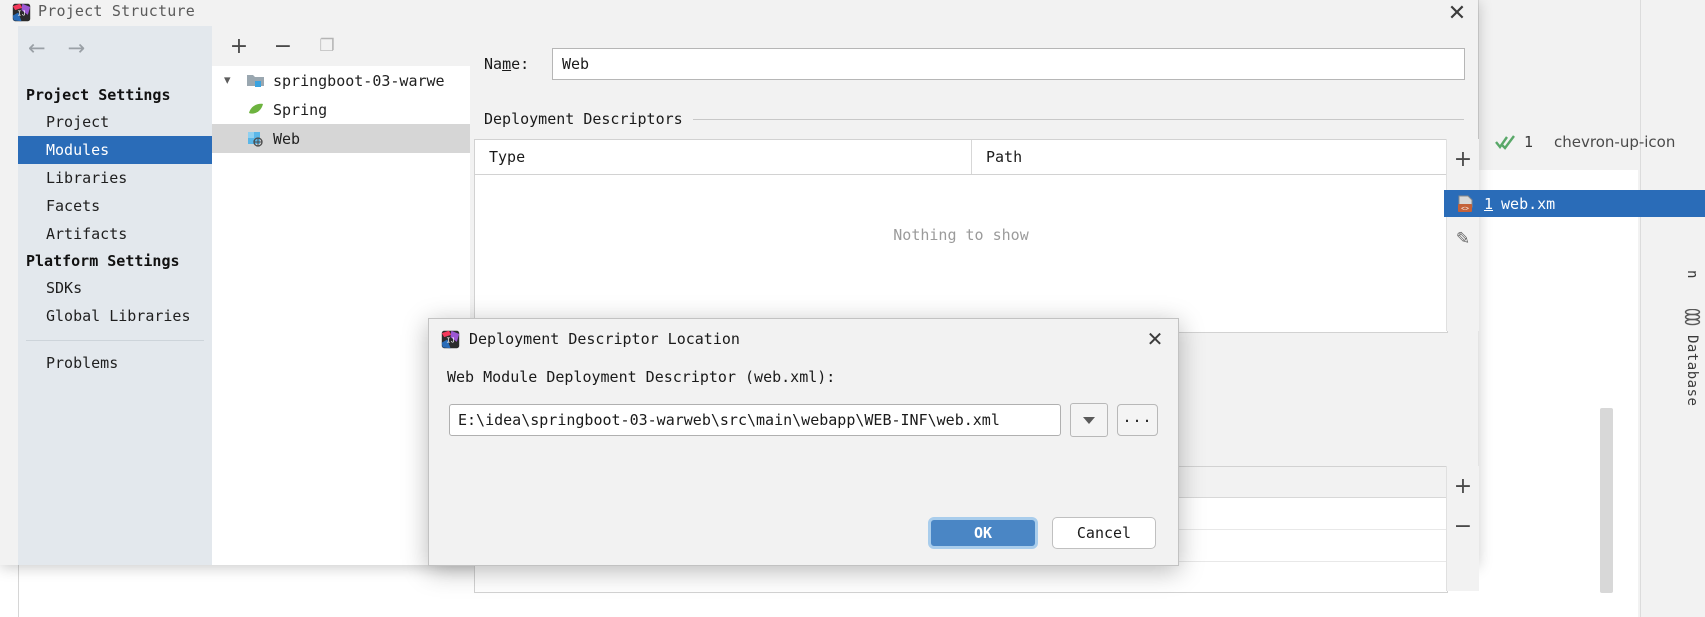  I want to click on error-file-name: web.xm, so click(1528, 203).